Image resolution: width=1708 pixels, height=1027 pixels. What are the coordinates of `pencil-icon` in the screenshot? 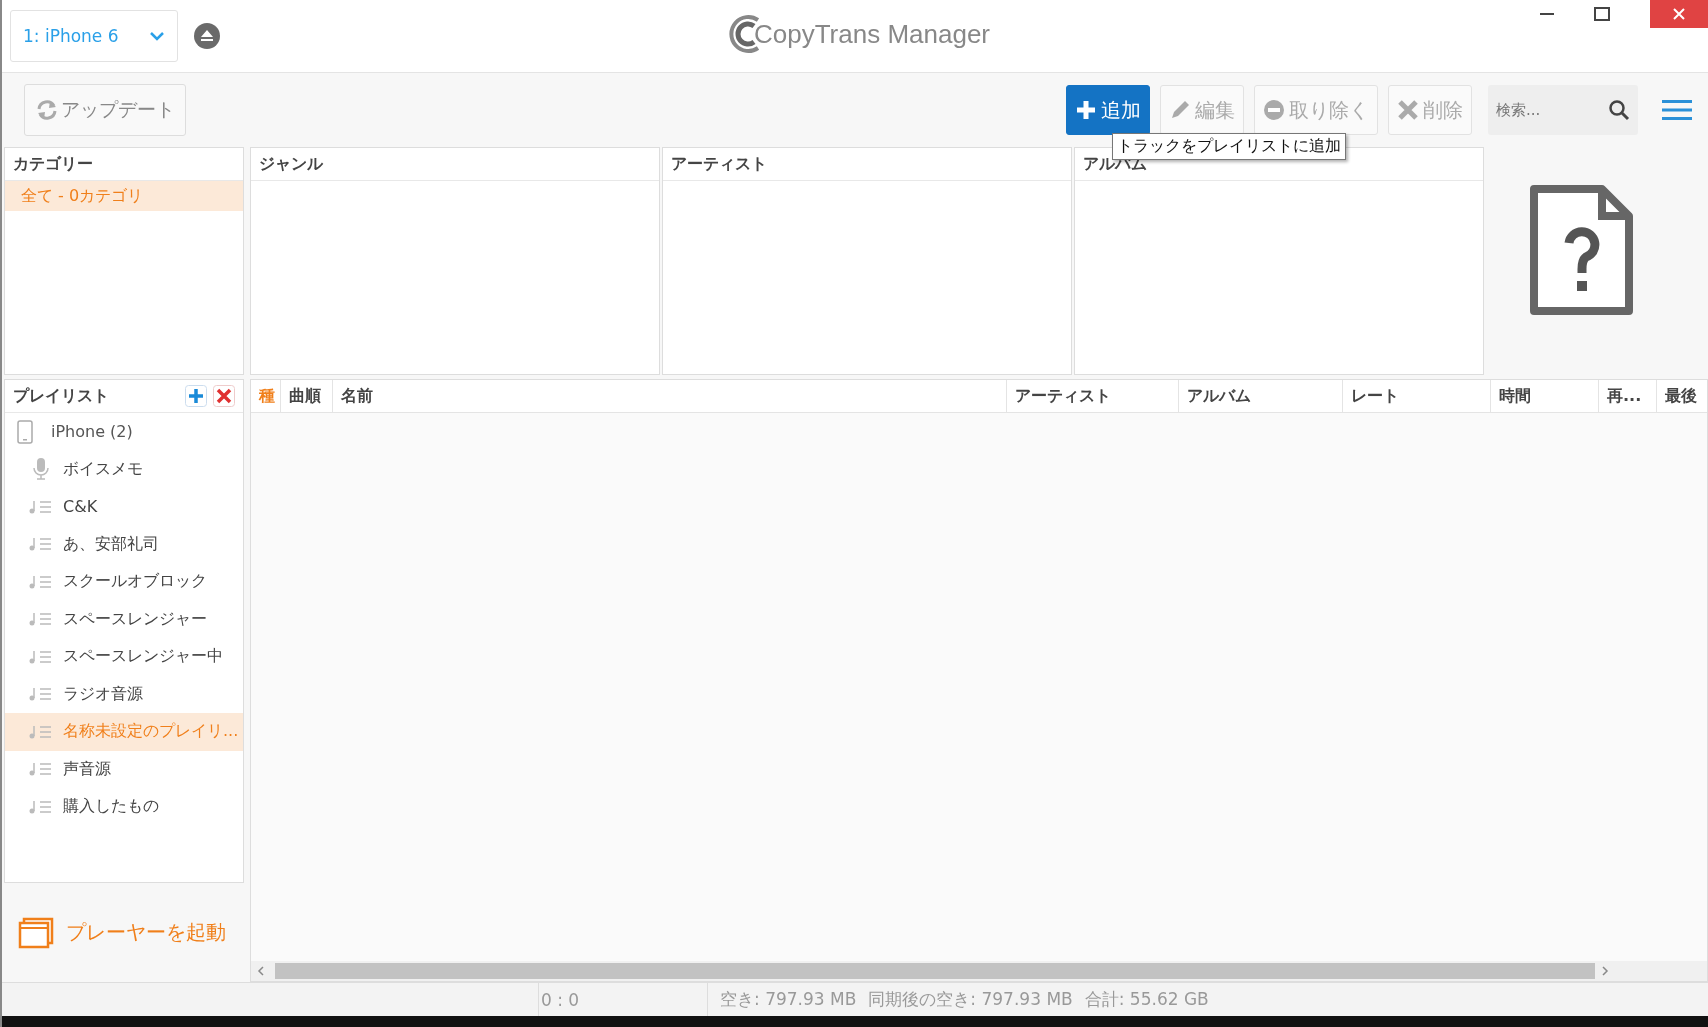 It's located at (1180, 110).